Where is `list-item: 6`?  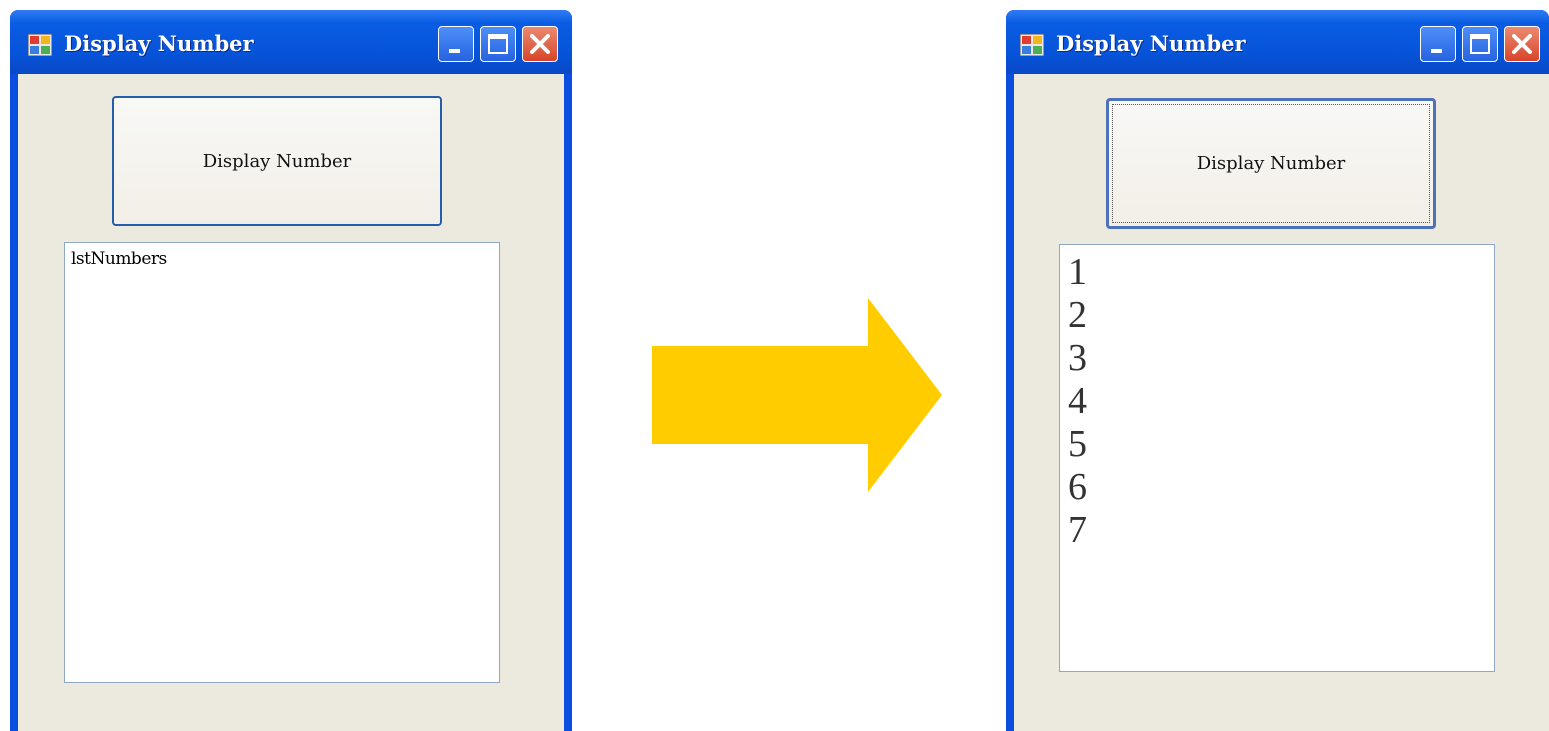
list-item: 6 is located at coordinates (1077, 487).